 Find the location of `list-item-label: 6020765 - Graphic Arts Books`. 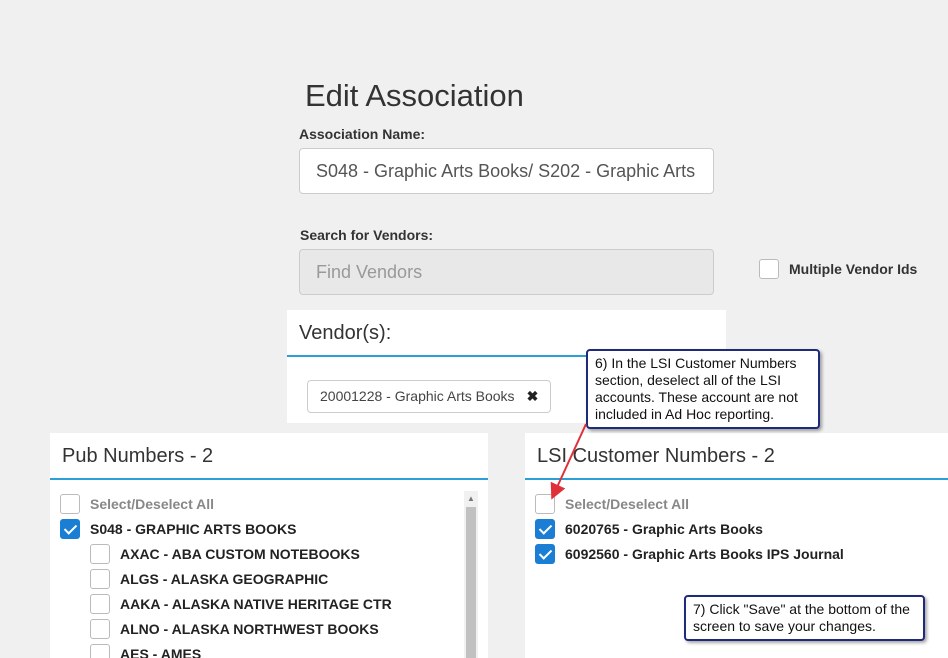

list-item-label: 6020765 - Graphic Arts Books is located at coordinates (664, 528).